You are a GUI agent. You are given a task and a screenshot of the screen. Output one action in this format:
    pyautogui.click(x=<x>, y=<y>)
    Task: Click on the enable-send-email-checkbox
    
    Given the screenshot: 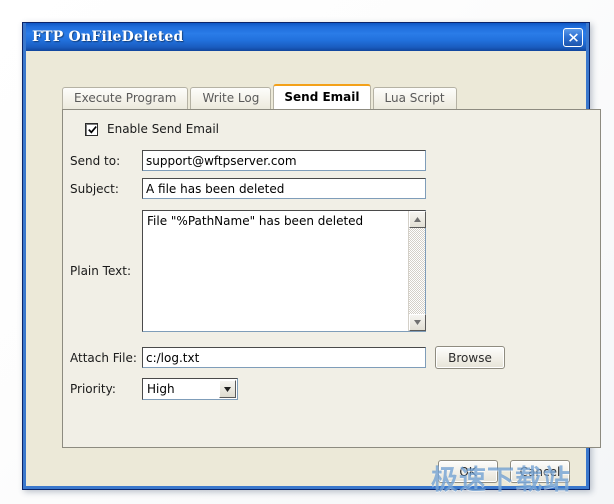 What is the action you would take?
    pyautogui.click(x=91, y=129)
    